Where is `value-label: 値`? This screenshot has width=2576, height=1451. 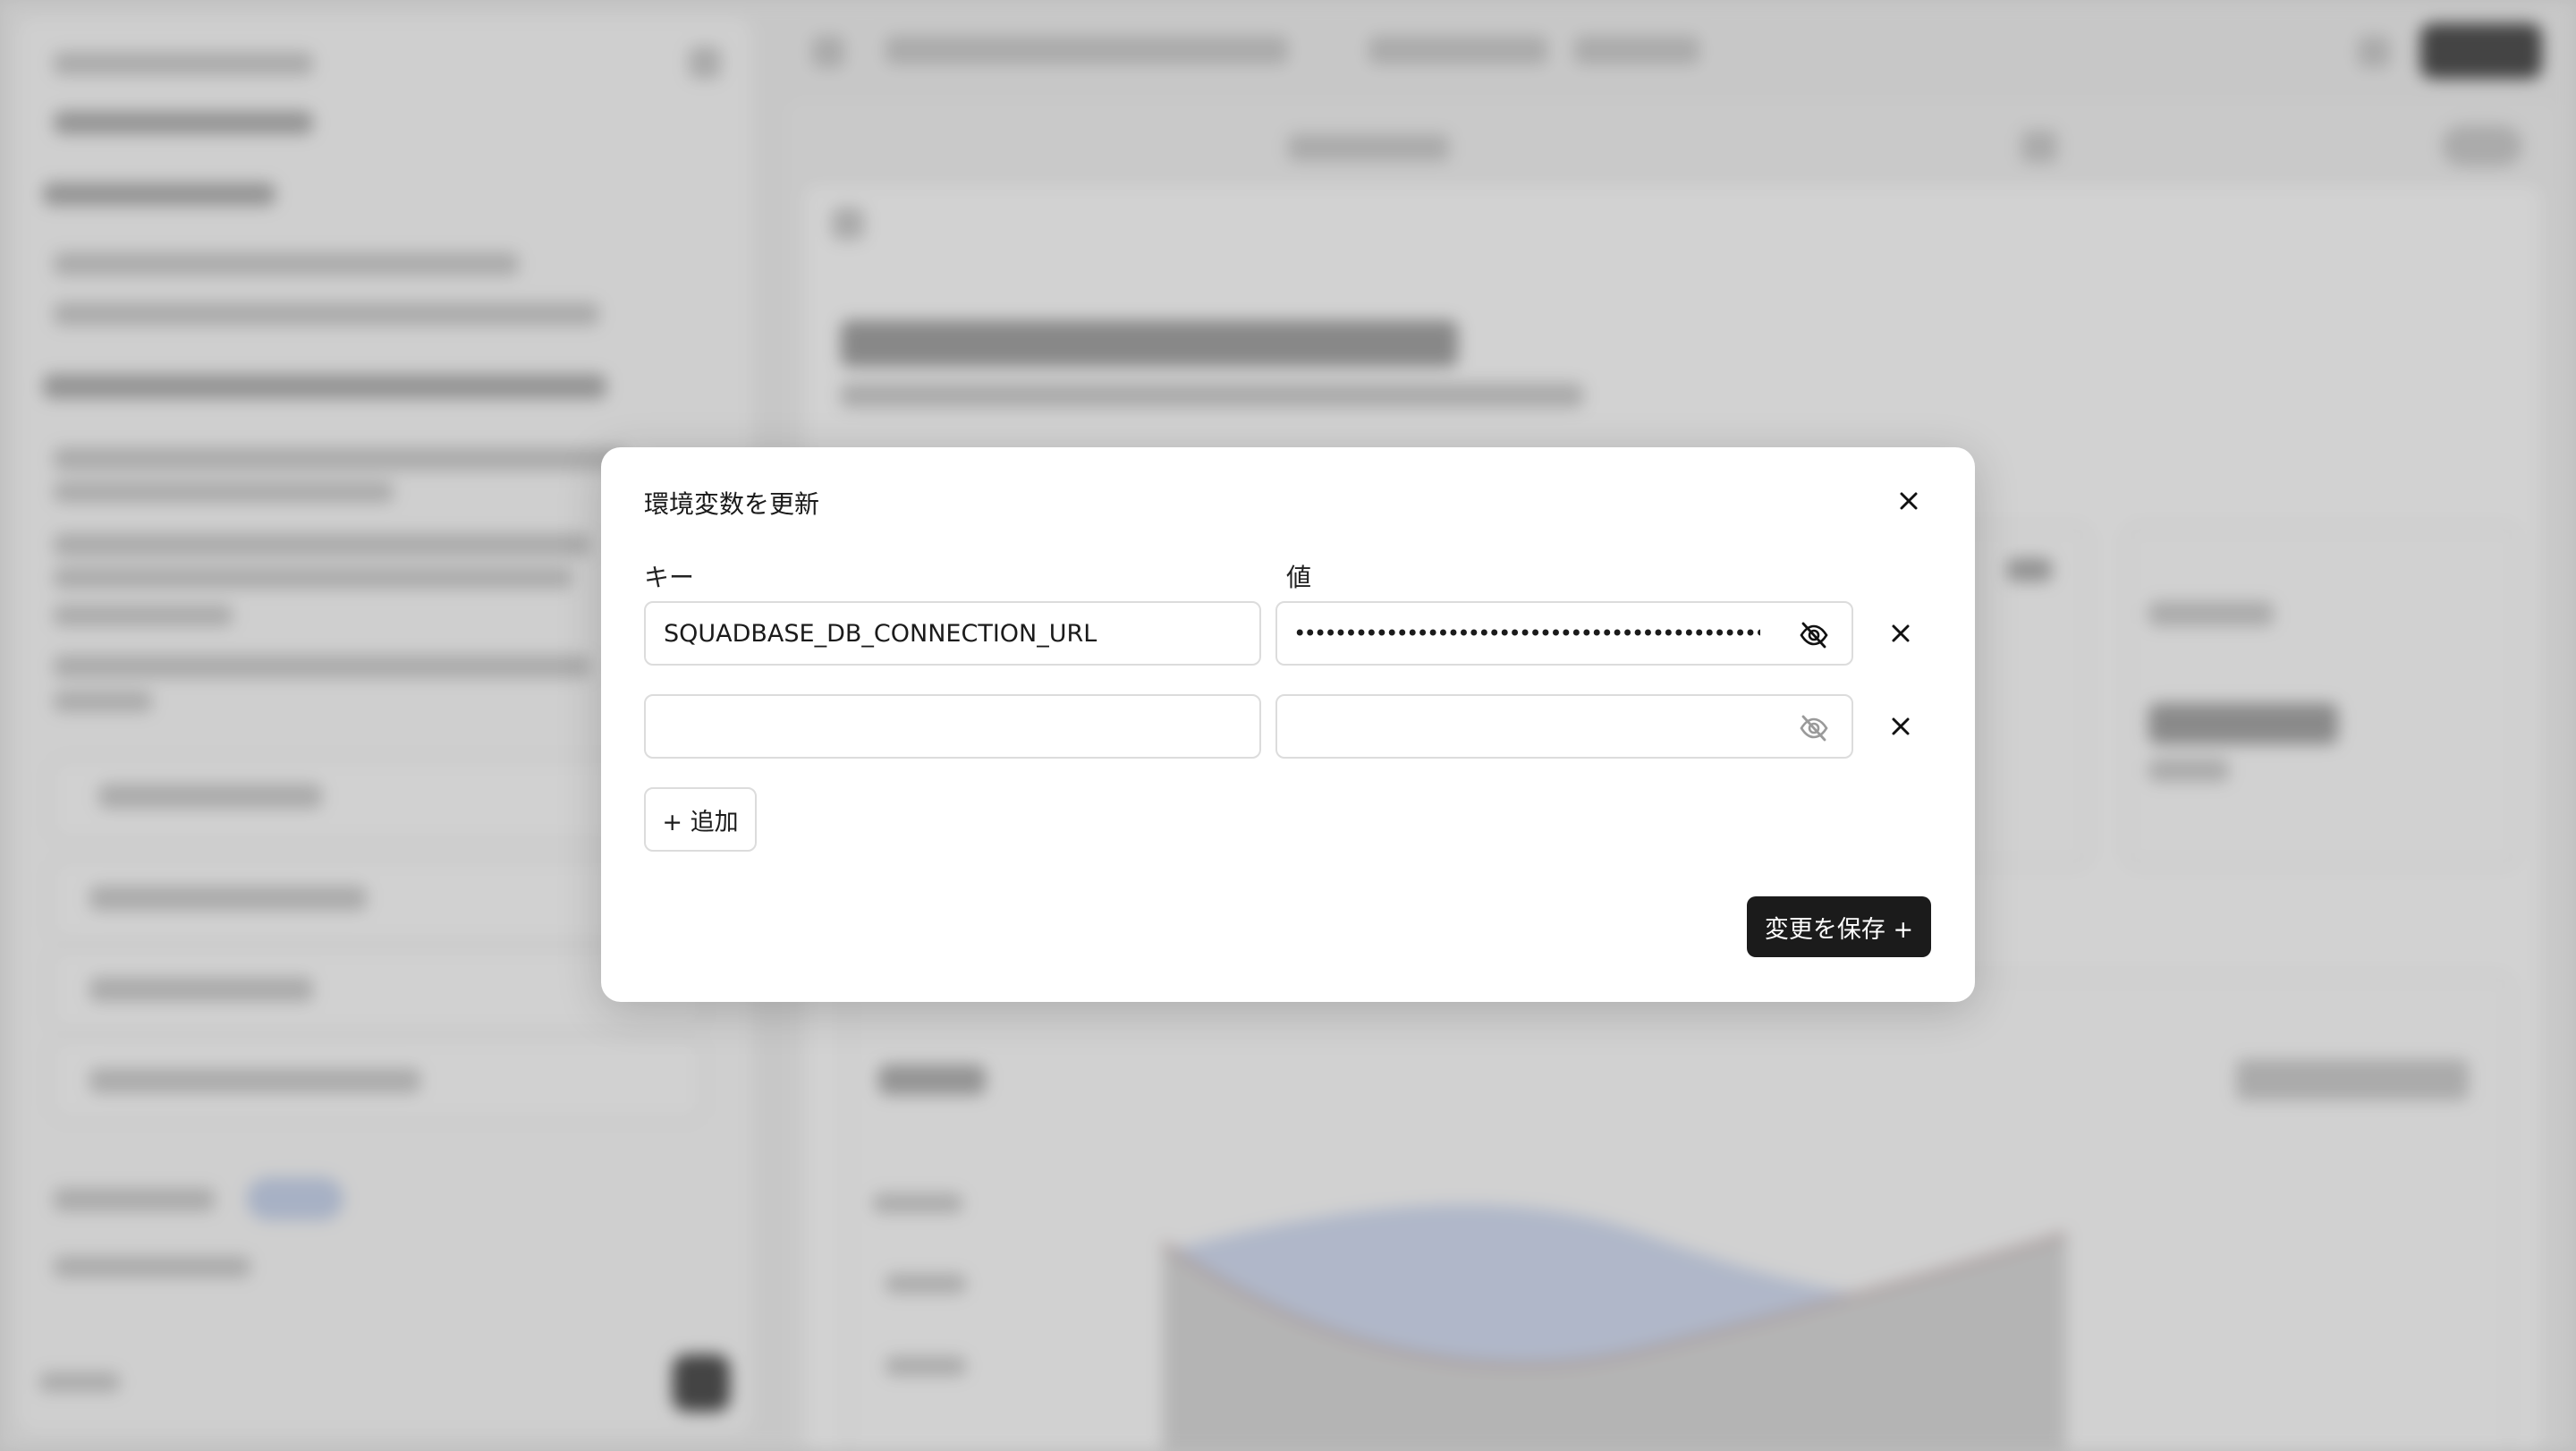 value-label: 値 is located at coordinates (1299, 577).